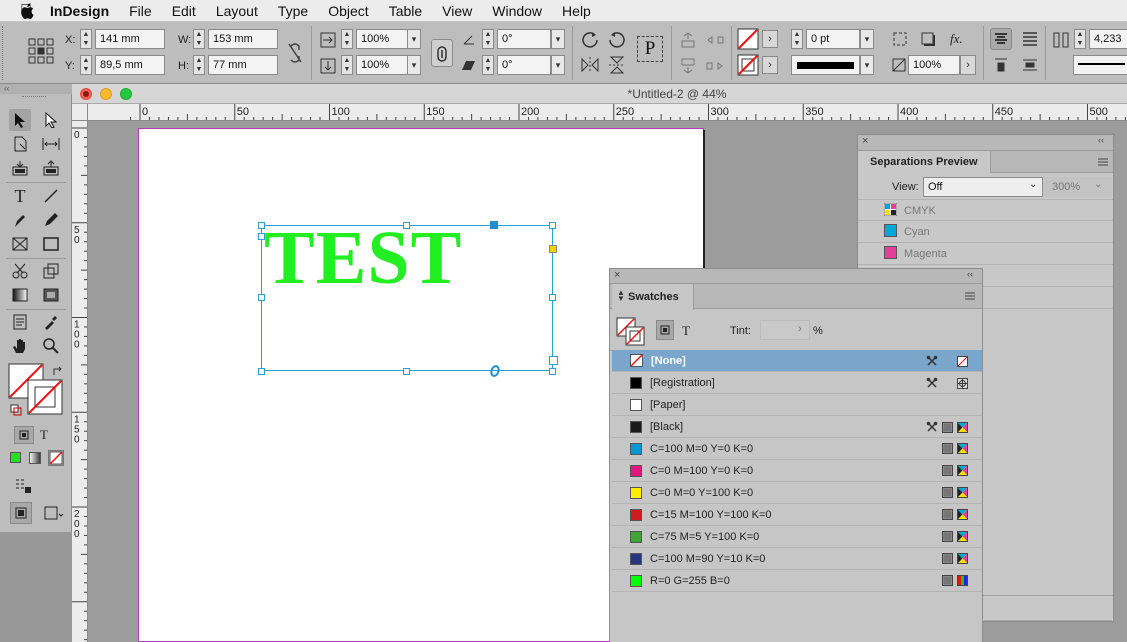 The image size is (1127, 642). Describe the element at coordinates (797, 537) in the screenshot. I see `swatch-row: C=75 M=5 Y=100 K=0` at that location.